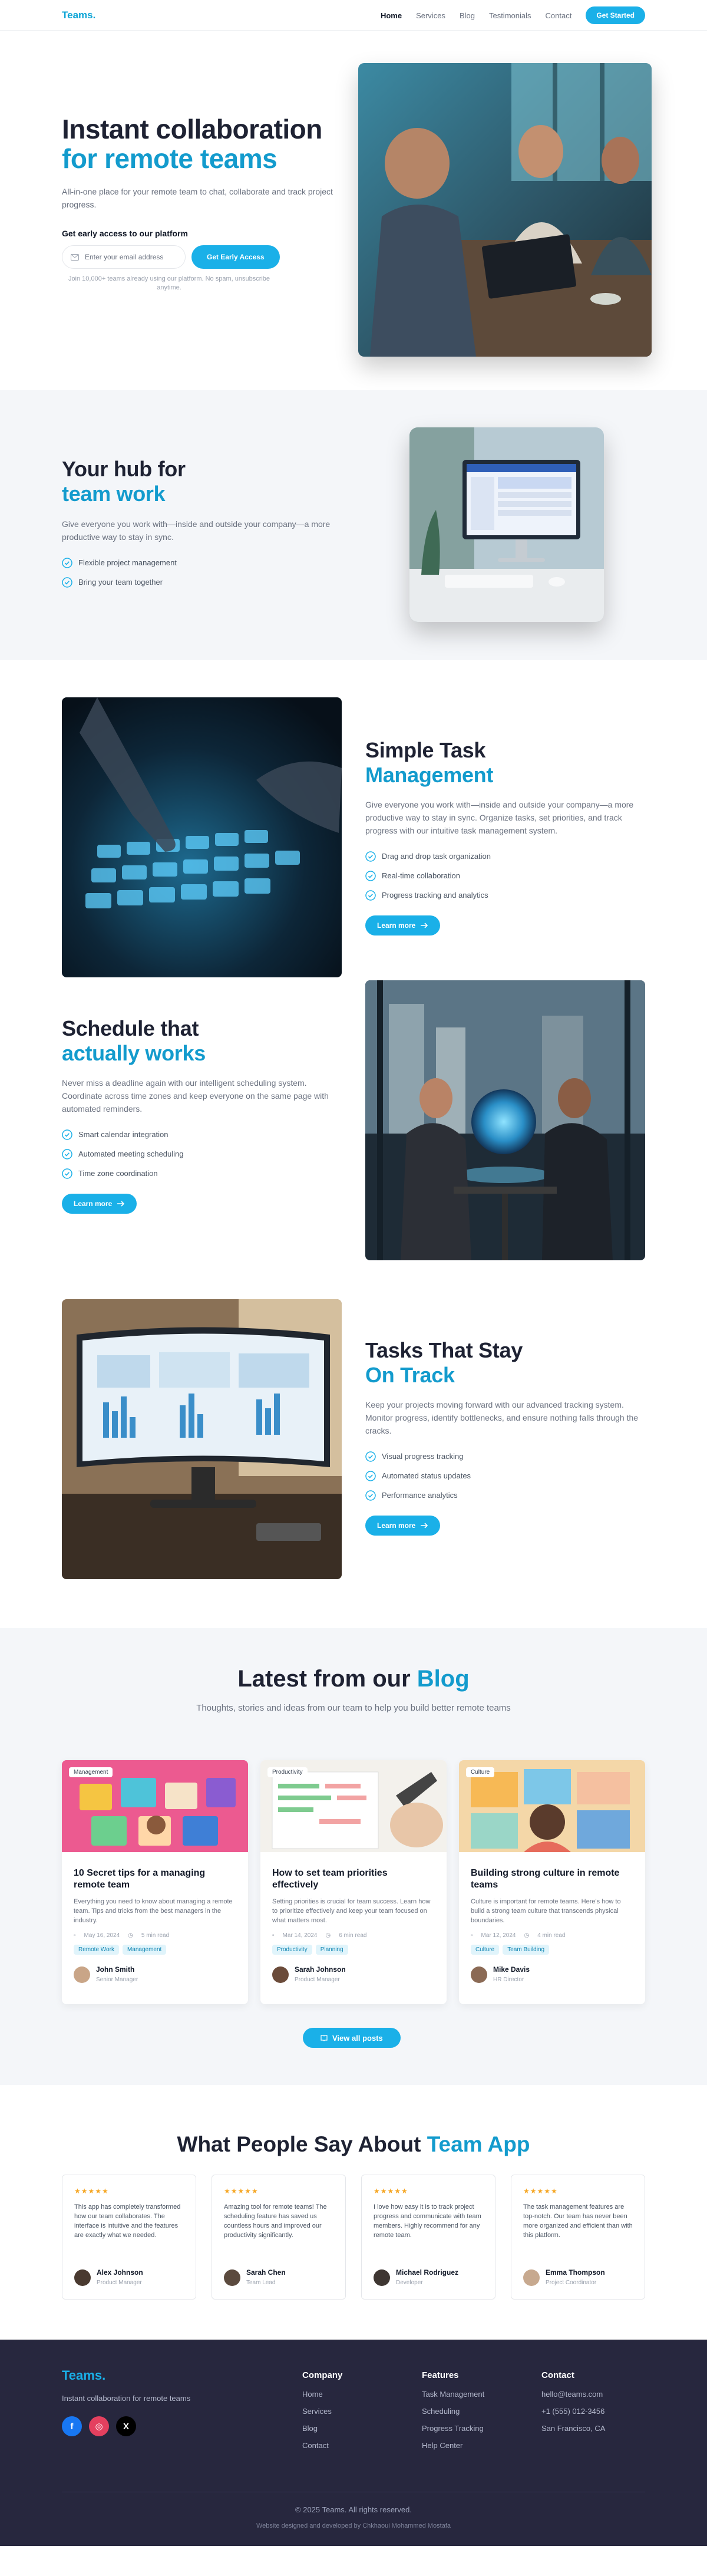 This screenshot has width=707, height=2576. Describe the element at coordinates (425, 750) in the screenshot. I see `task-title-line1: Simple Task` at that location.